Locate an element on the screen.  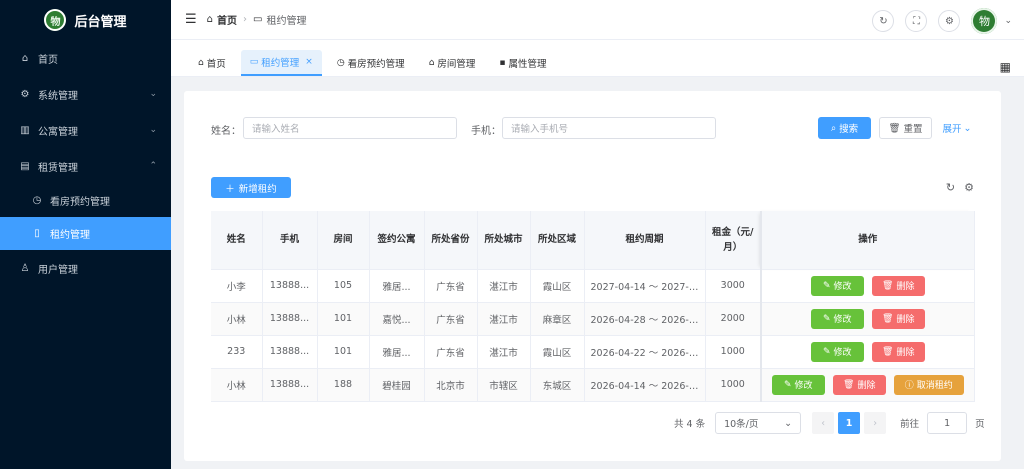
fullscreen-icon: ⛶ is located at coordinates (916, 21).